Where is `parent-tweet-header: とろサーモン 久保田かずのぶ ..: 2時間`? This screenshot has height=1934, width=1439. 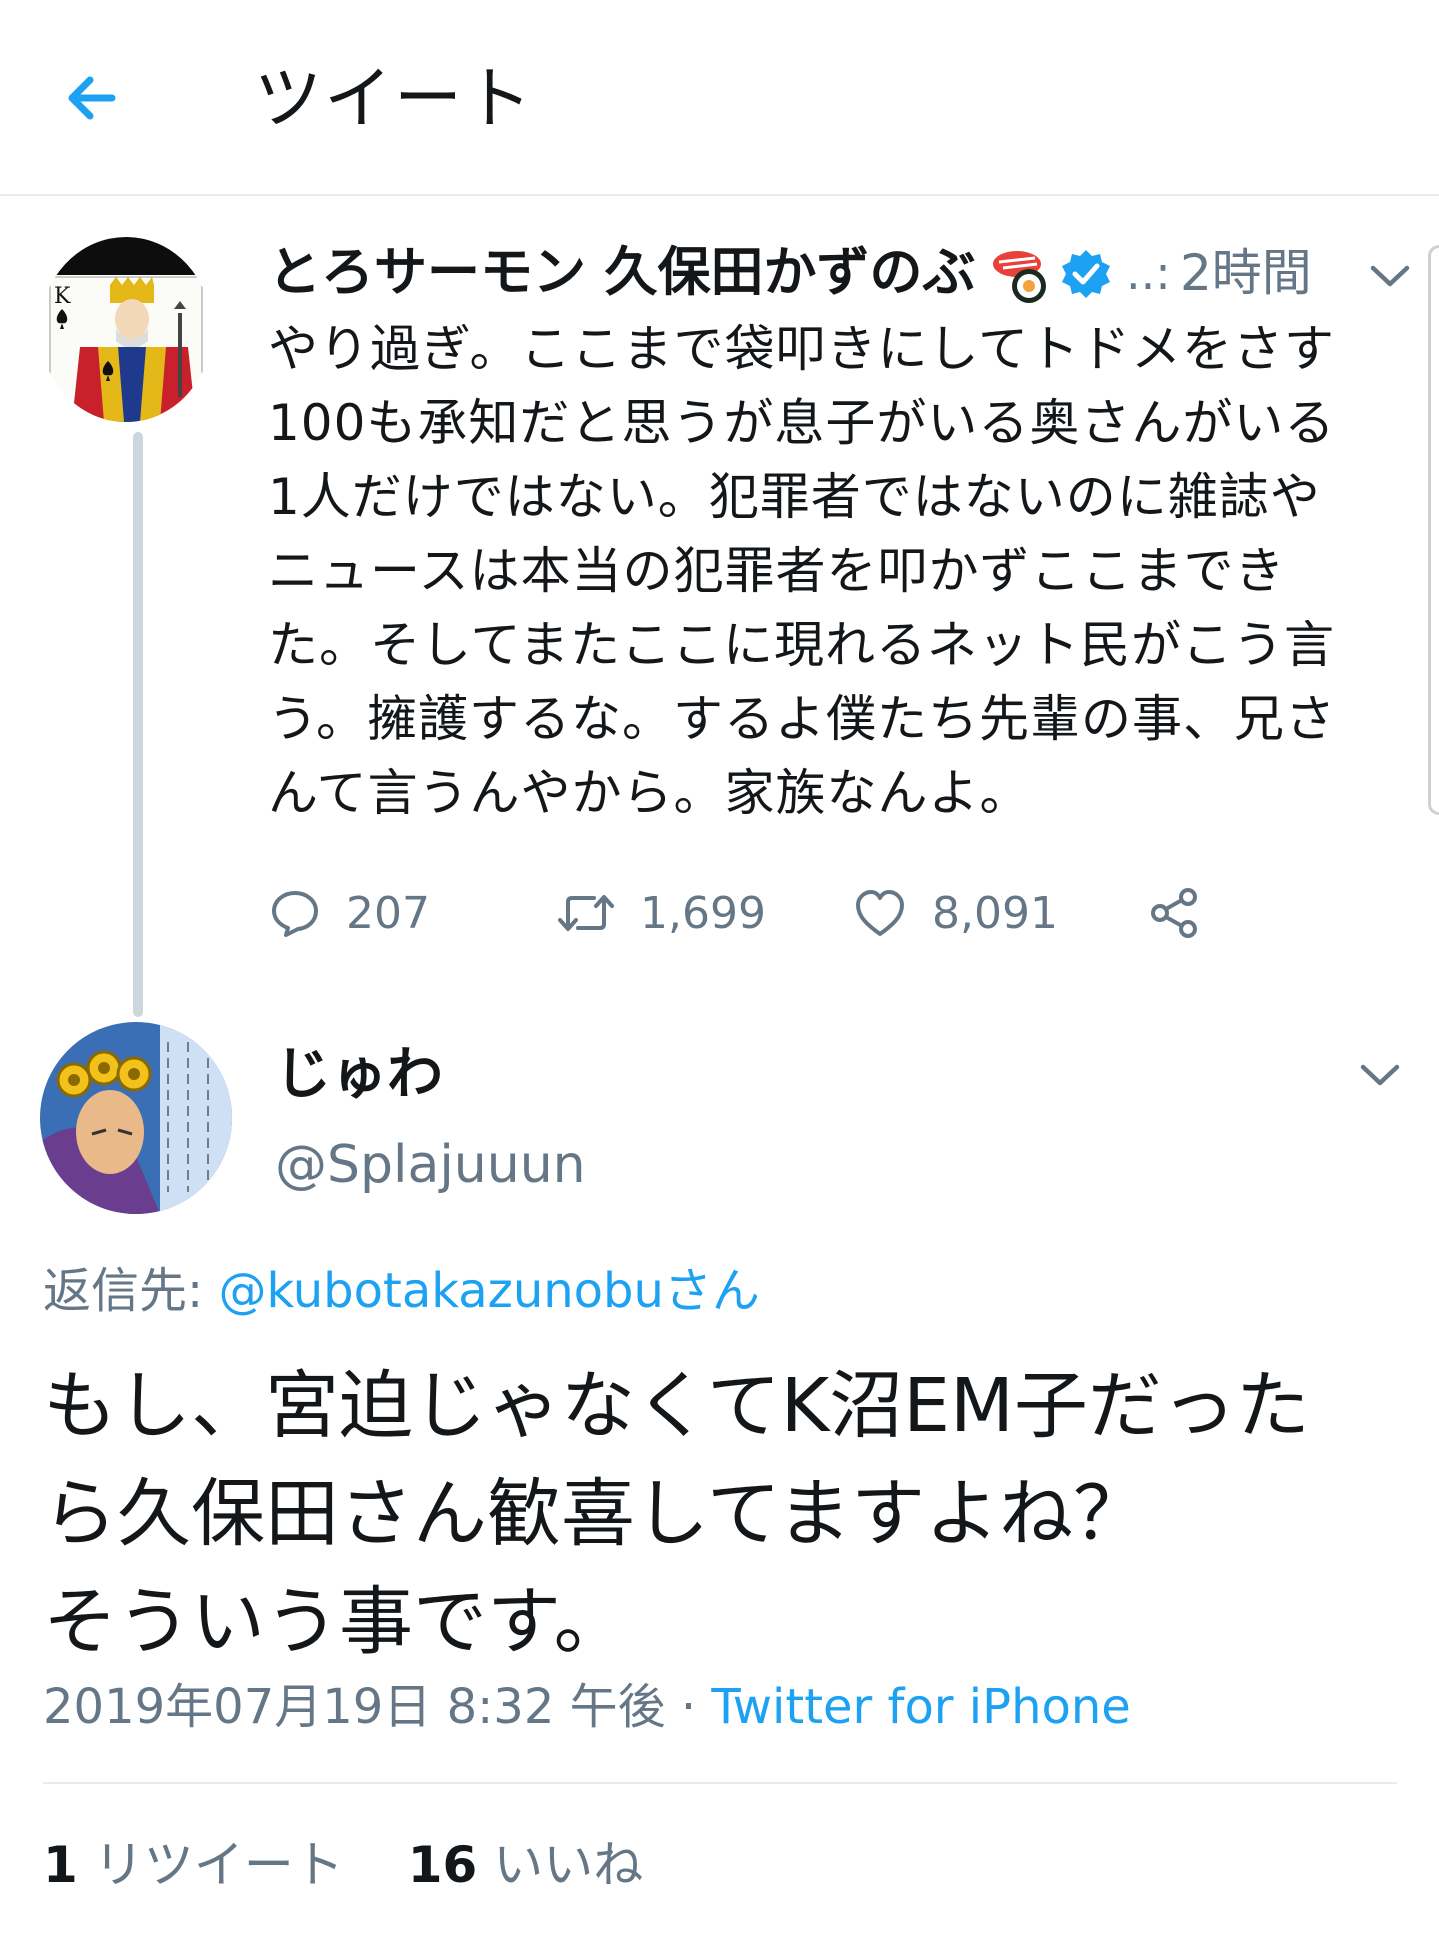
parent-tweet-header: とろサーモン 久保田かずのぶ ..: 2時間 is located at coordinates (843, 273).